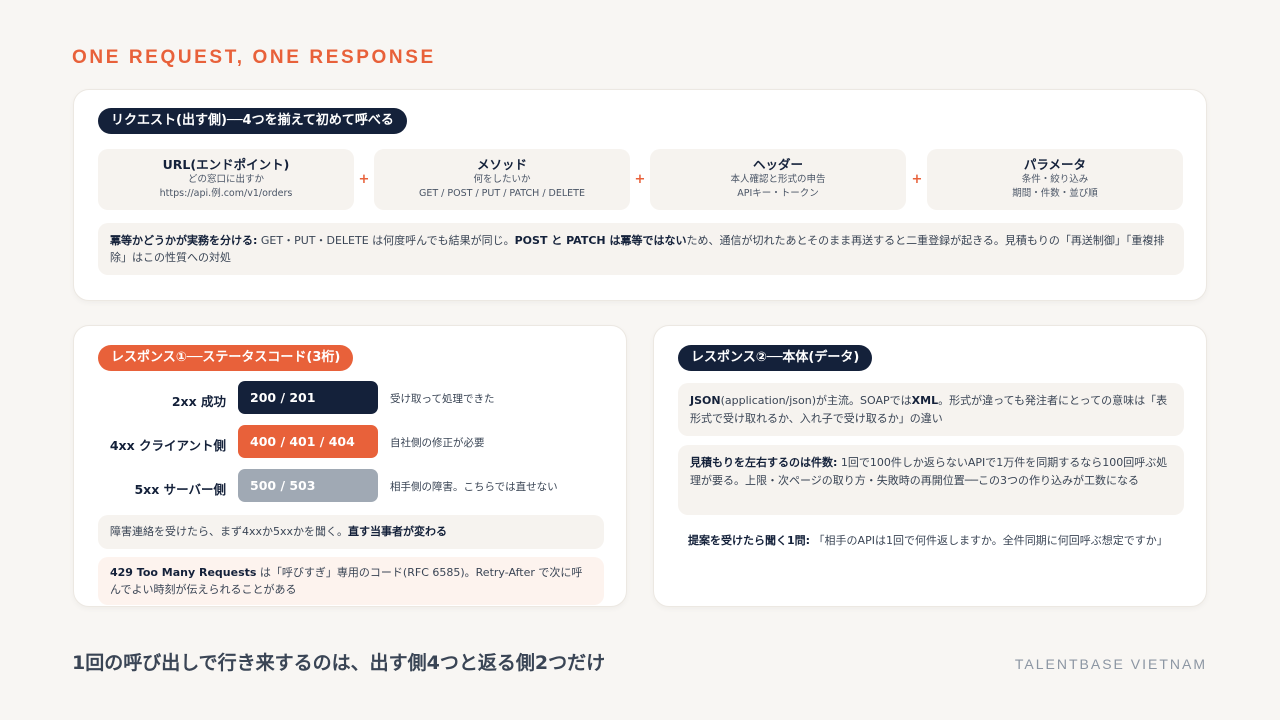 Image resolution: width=1280 pixels, height=720 pixels. What do you see at coordinates (184, 240) in the screenshot?
I see `note-lead: 冪等かどうかが実務を分ける:` at bounding box center [184, 240].